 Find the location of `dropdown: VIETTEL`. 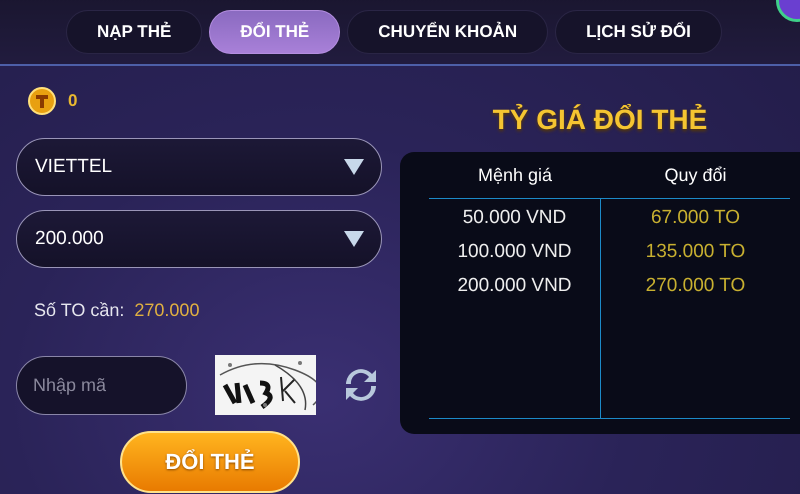

dropdown: VIETTEL is located at coordinates (199, 167).